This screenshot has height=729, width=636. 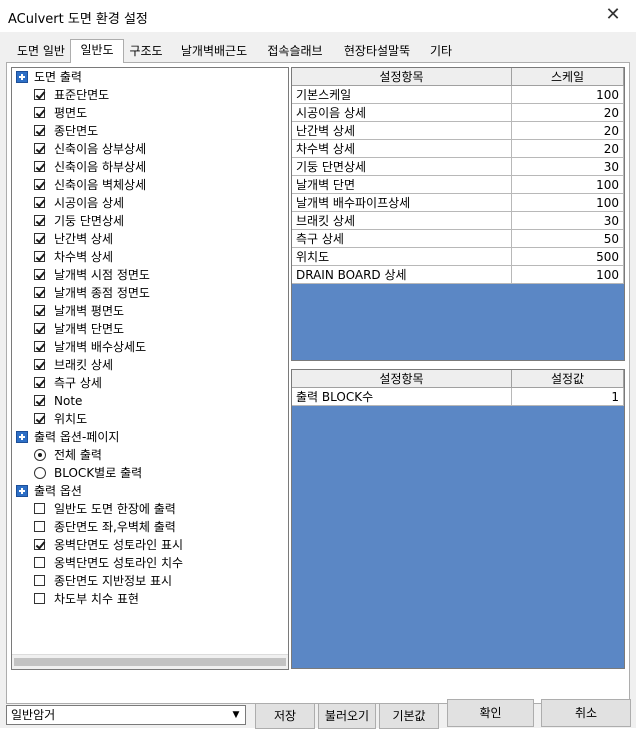 What do you see at coordinates (402, 167) in the screenshot?
I see `scale-grid-item-cell: 기둥 단면상세` at bounding box center [402, 167].